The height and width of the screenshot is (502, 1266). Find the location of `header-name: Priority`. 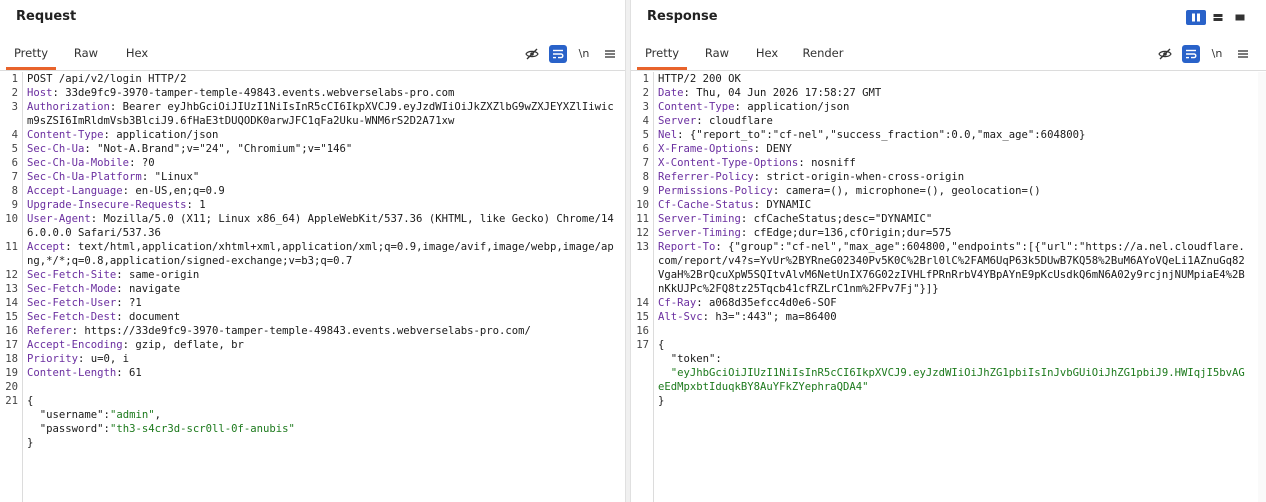

header-name: Priority is located at coordinates (53, 359).